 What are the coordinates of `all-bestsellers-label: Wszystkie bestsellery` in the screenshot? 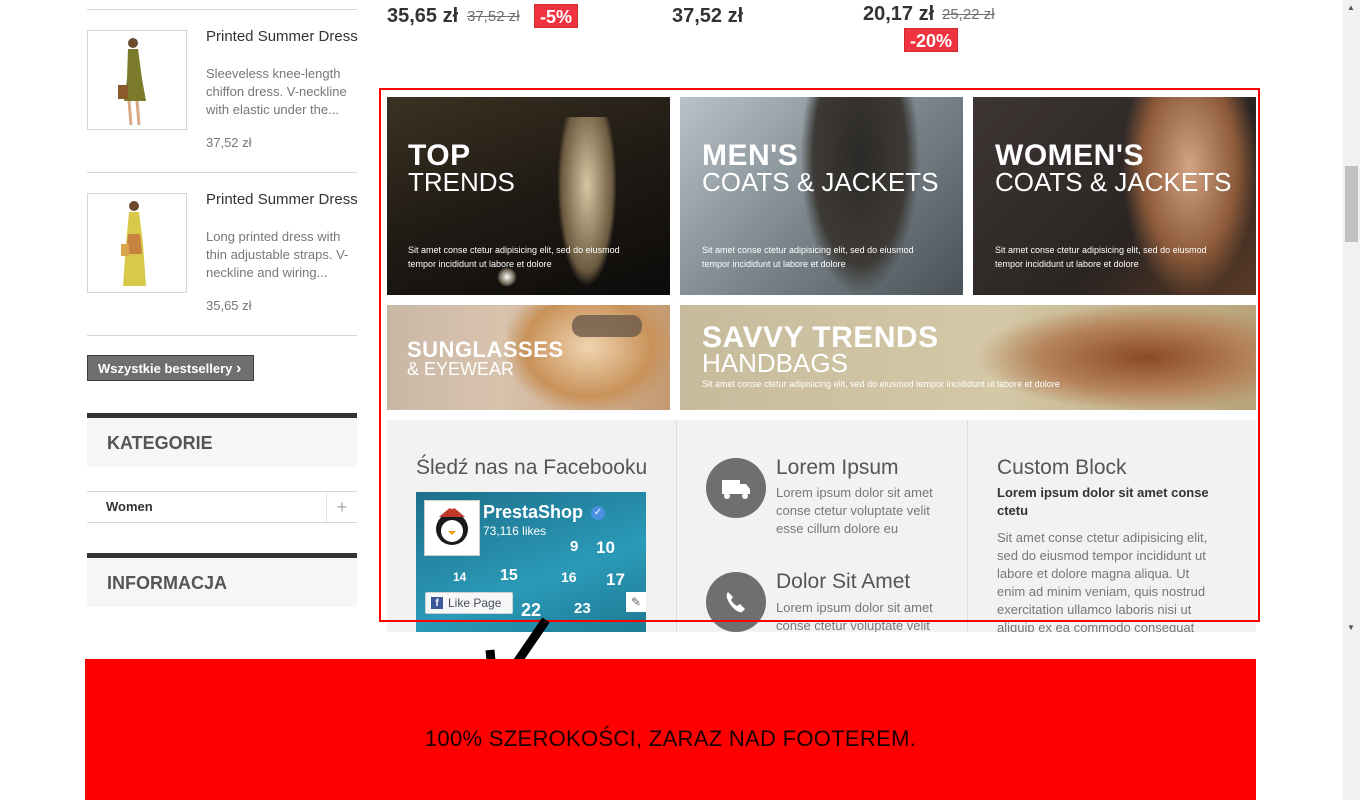 It's located at (165, 368).